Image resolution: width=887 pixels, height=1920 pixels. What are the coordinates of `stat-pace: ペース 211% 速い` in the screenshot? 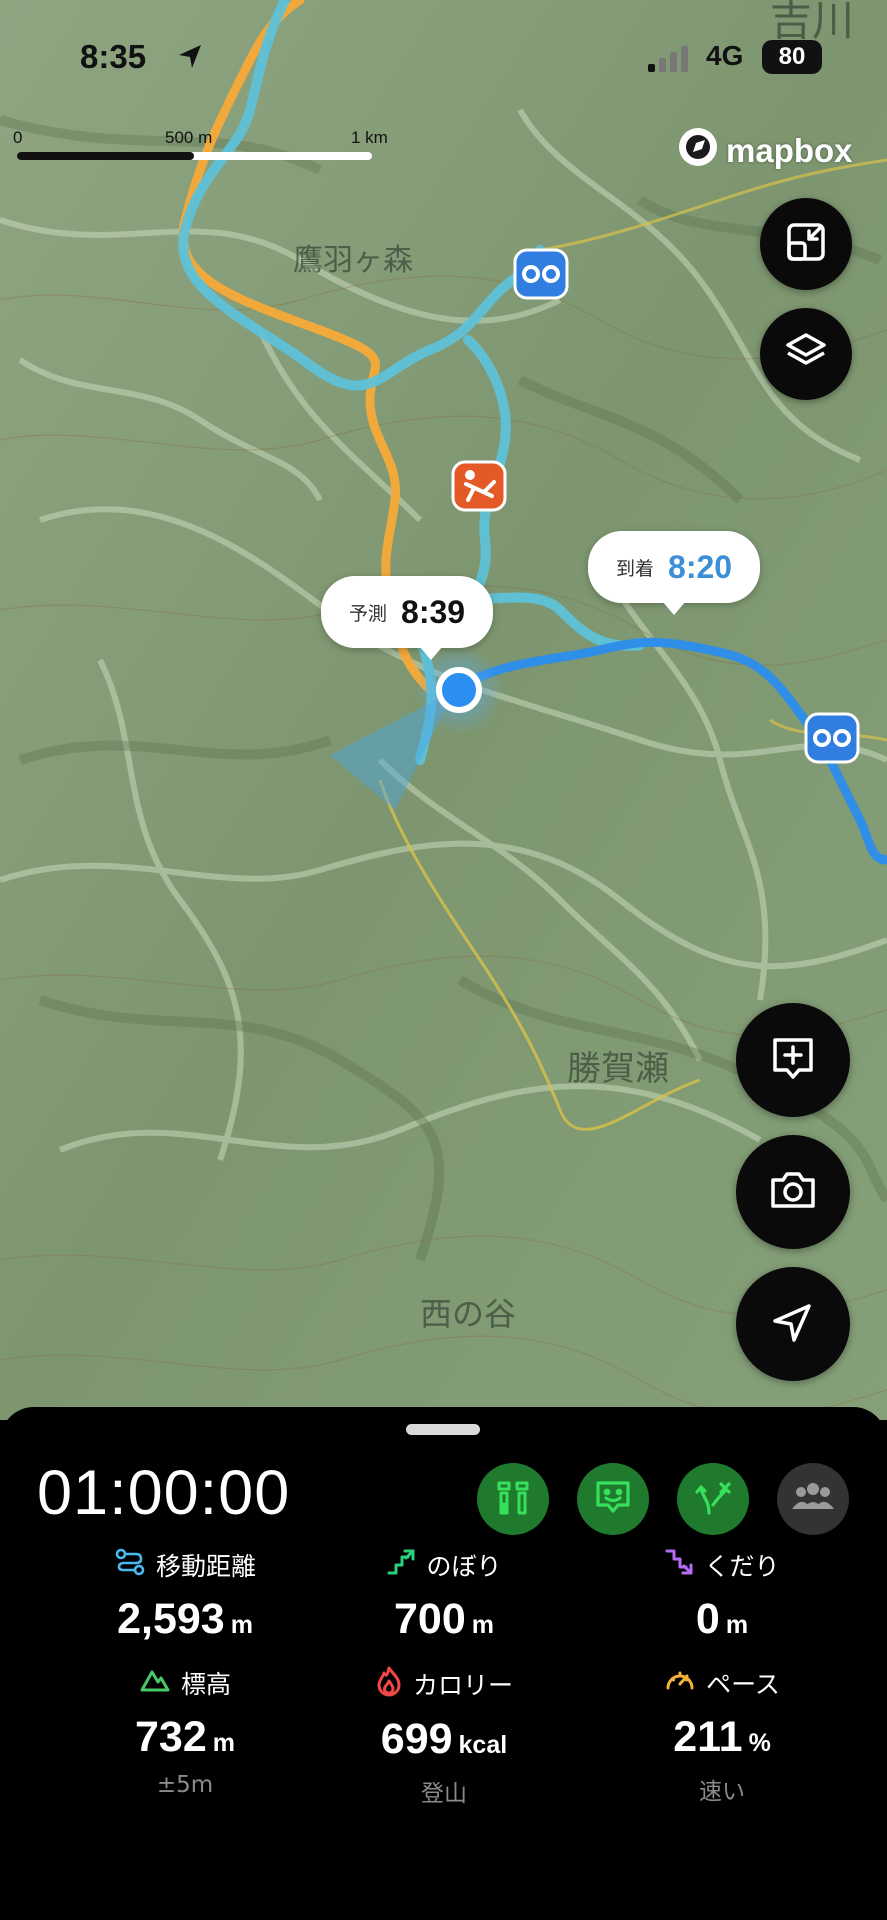 It's located at (722, 1735).